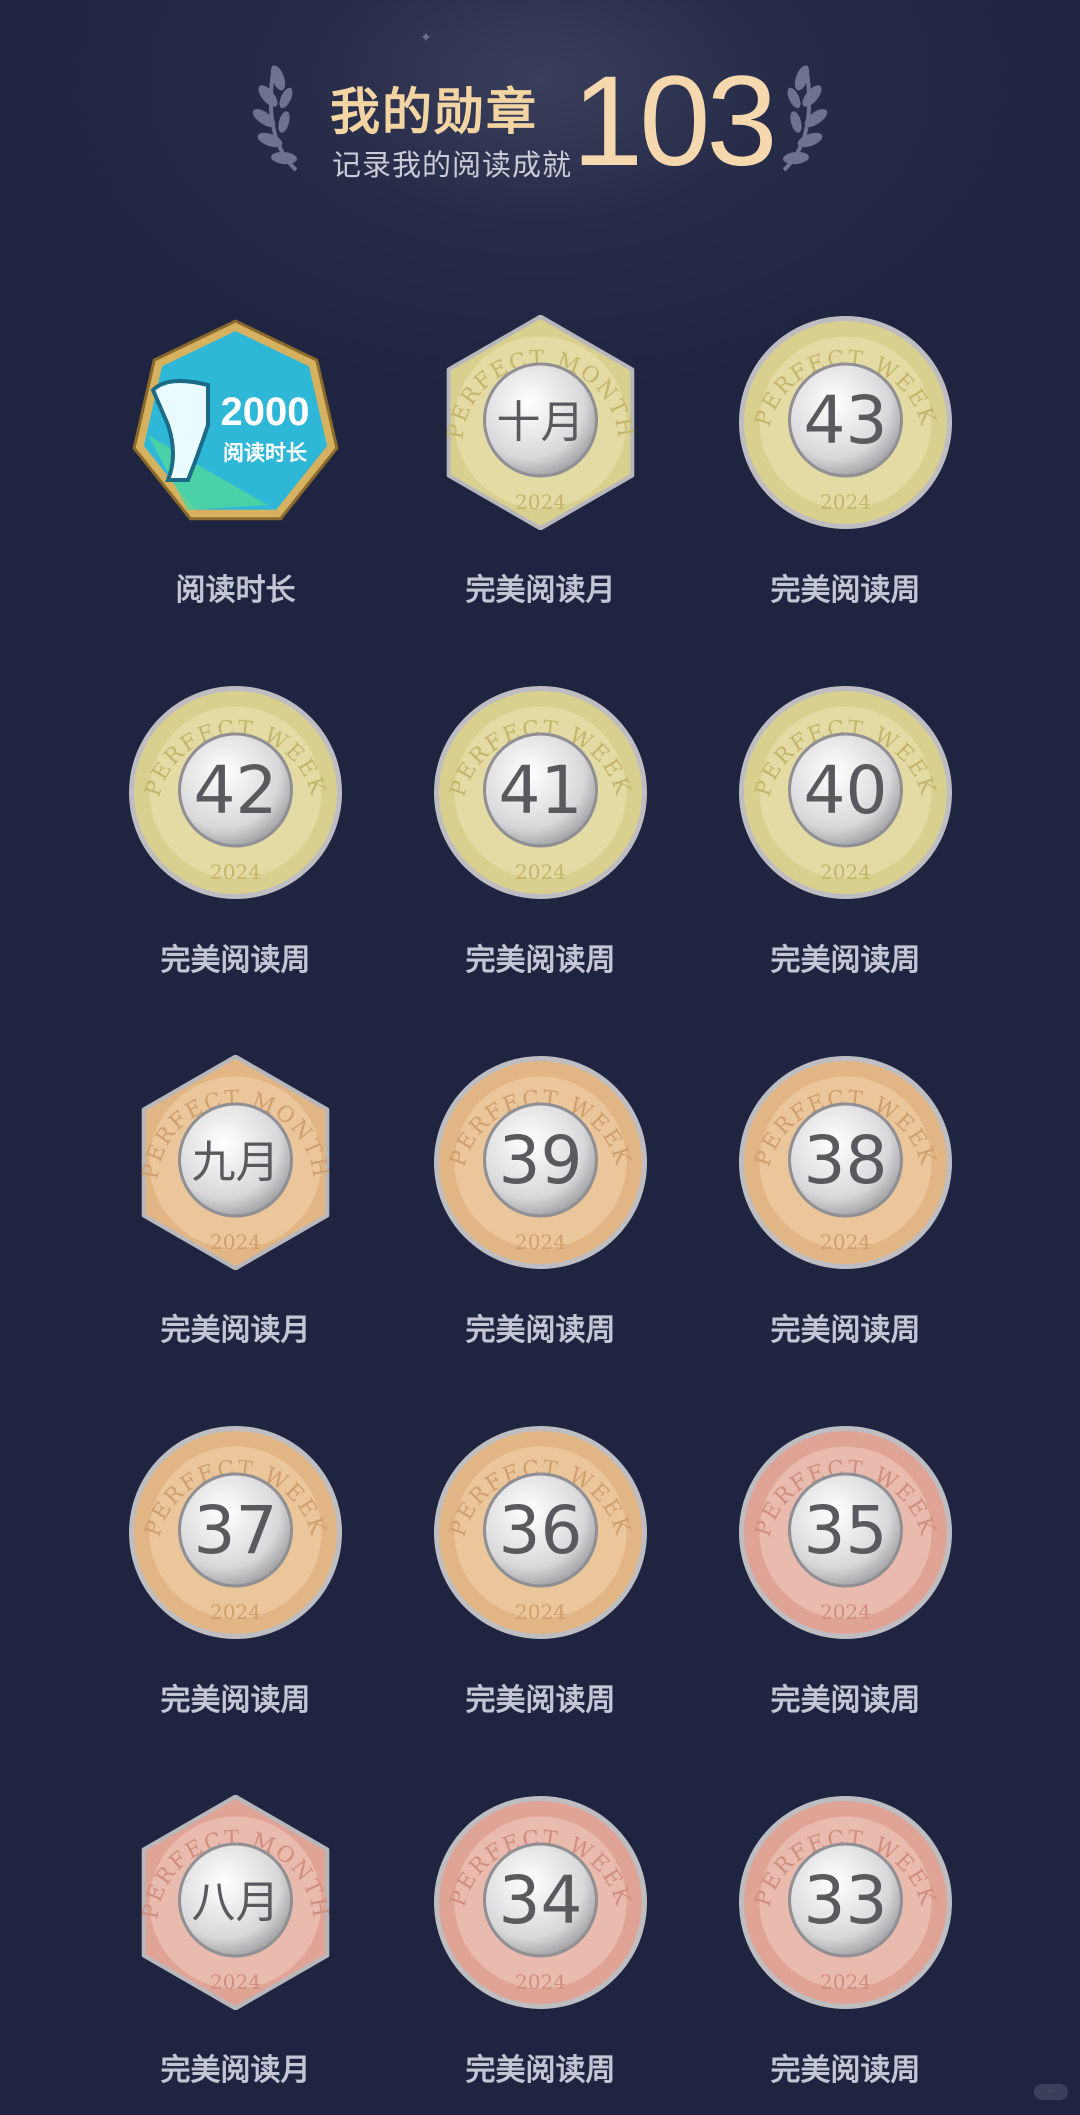 The height and width of the screenshot is (2115, 1080). I want to click on medal-center-text: 41, so click(541, 790).